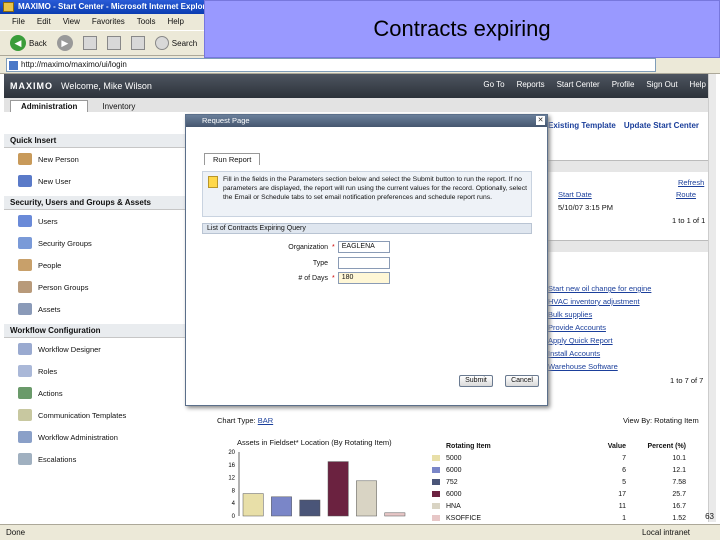 This screenshot has width=720, height=540. What do you see at coordinates (366, 121) in the screenshot?
I see `dialog-title-bar: Request Page ✕` at bounding box center [366, 121].